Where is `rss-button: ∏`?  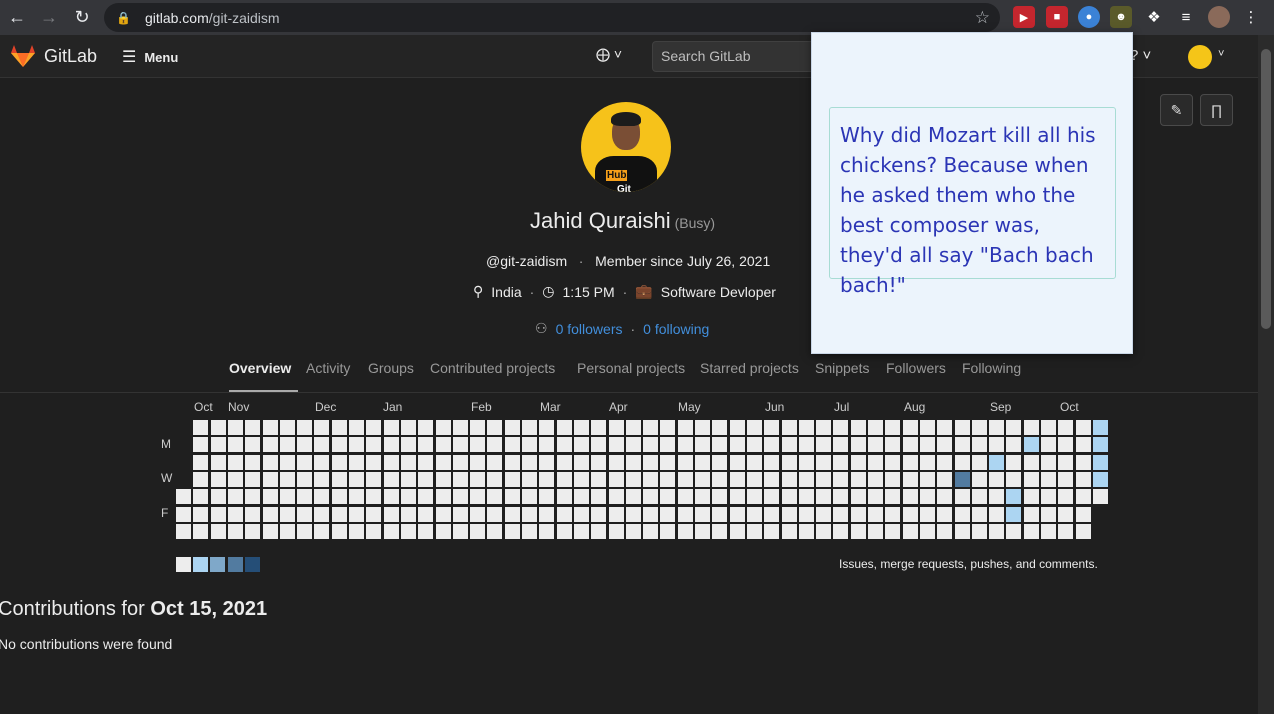 rss-button: ∏ is located at coordinates (1216, 110).